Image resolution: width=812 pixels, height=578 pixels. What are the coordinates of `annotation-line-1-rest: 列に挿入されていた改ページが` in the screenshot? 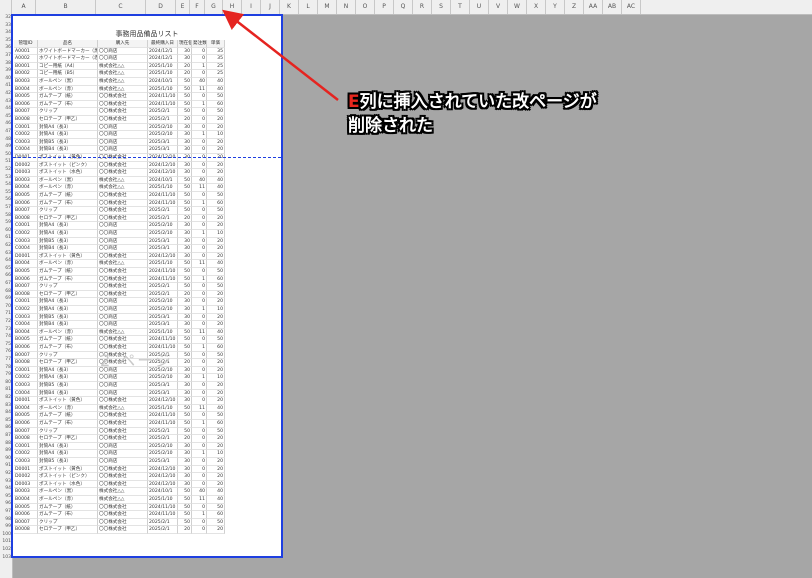 It's located at (478, 102).